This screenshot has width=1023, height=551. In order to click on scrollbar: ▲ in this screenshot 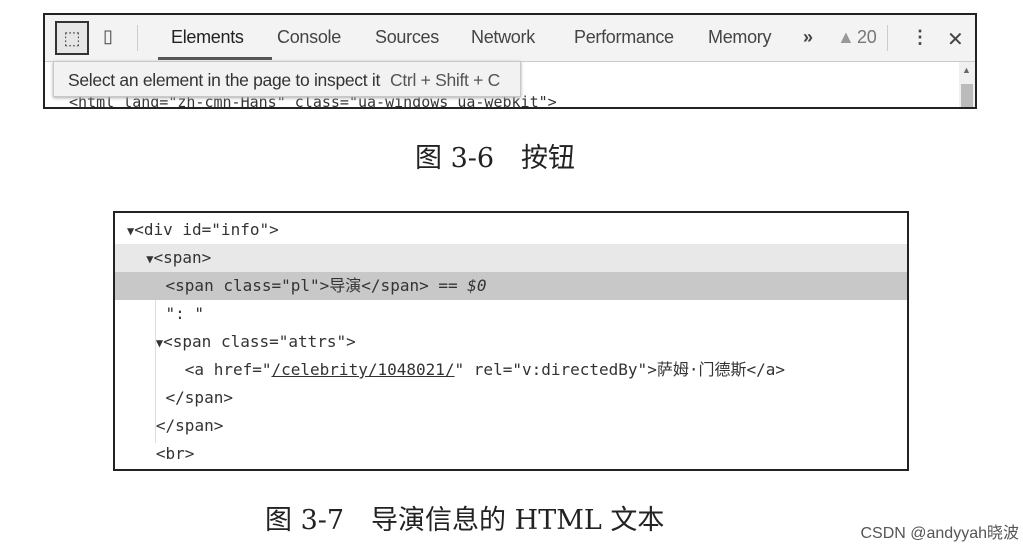, I will do `click(967, 84)`.